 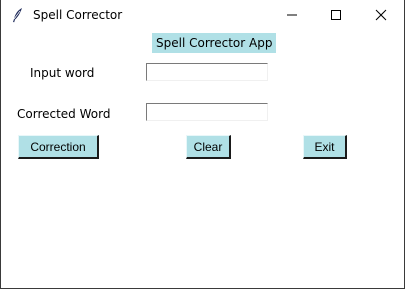 What do you see at coordinates (202, 15) in the screenshot?
I see `title-bar: Spell Corrector` at bounding box center [202, 15].